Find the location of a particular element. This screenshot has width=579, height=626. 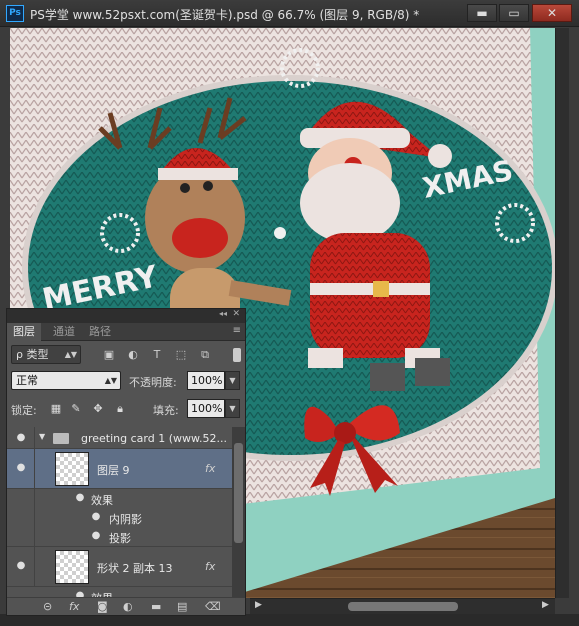

link-layers-icon: ⊝ is located at coordinates (47, 606).